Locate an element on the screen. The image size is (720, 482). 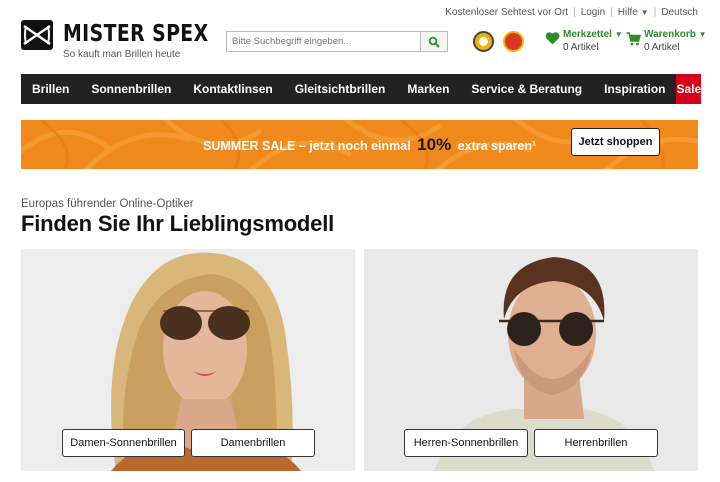
cart-label: Warenkorb is located at coordinates (670, 34).